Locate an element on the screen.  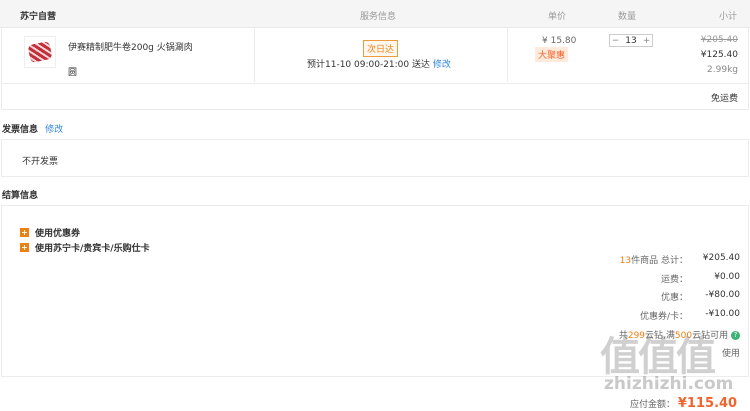
product-name: 伊赛精制肥牛卷200g 火锅涮肉 is located at coordinates (130, 46).